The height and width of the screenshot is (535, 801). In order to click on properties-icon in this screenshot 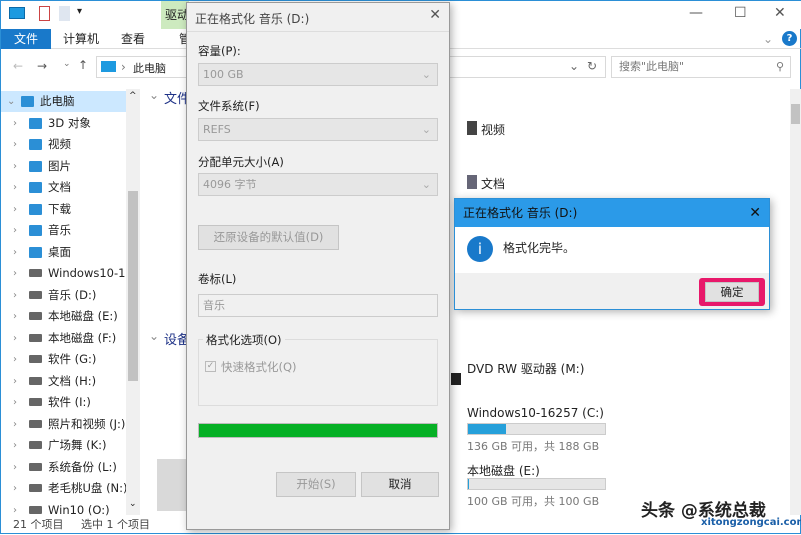, I will do `click(44, 13)`.